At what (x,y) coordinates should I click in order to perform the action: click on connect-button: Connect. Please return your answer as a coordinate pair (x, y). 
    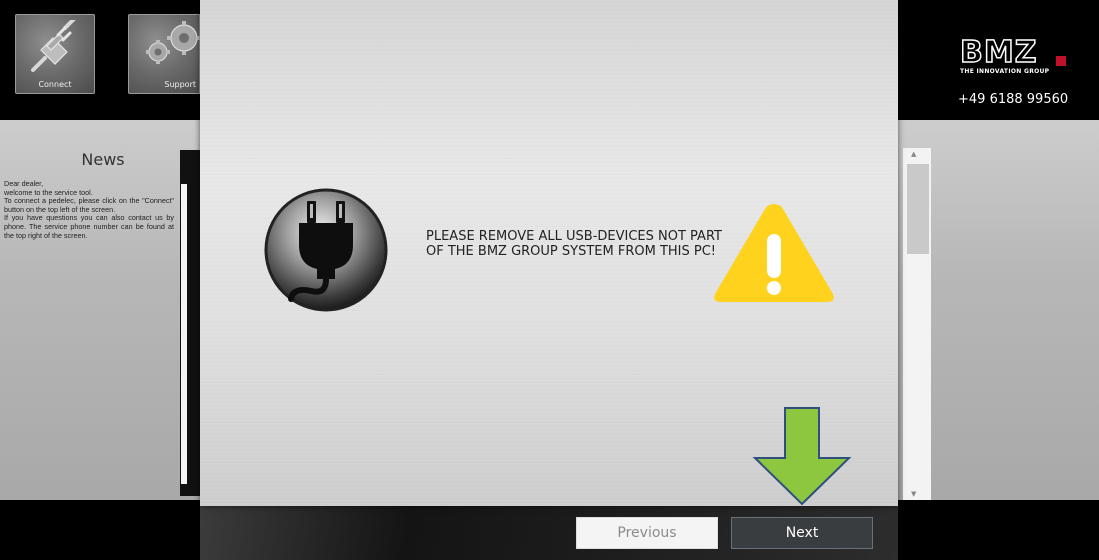
    Looking at the image, I should click on (55, 54).